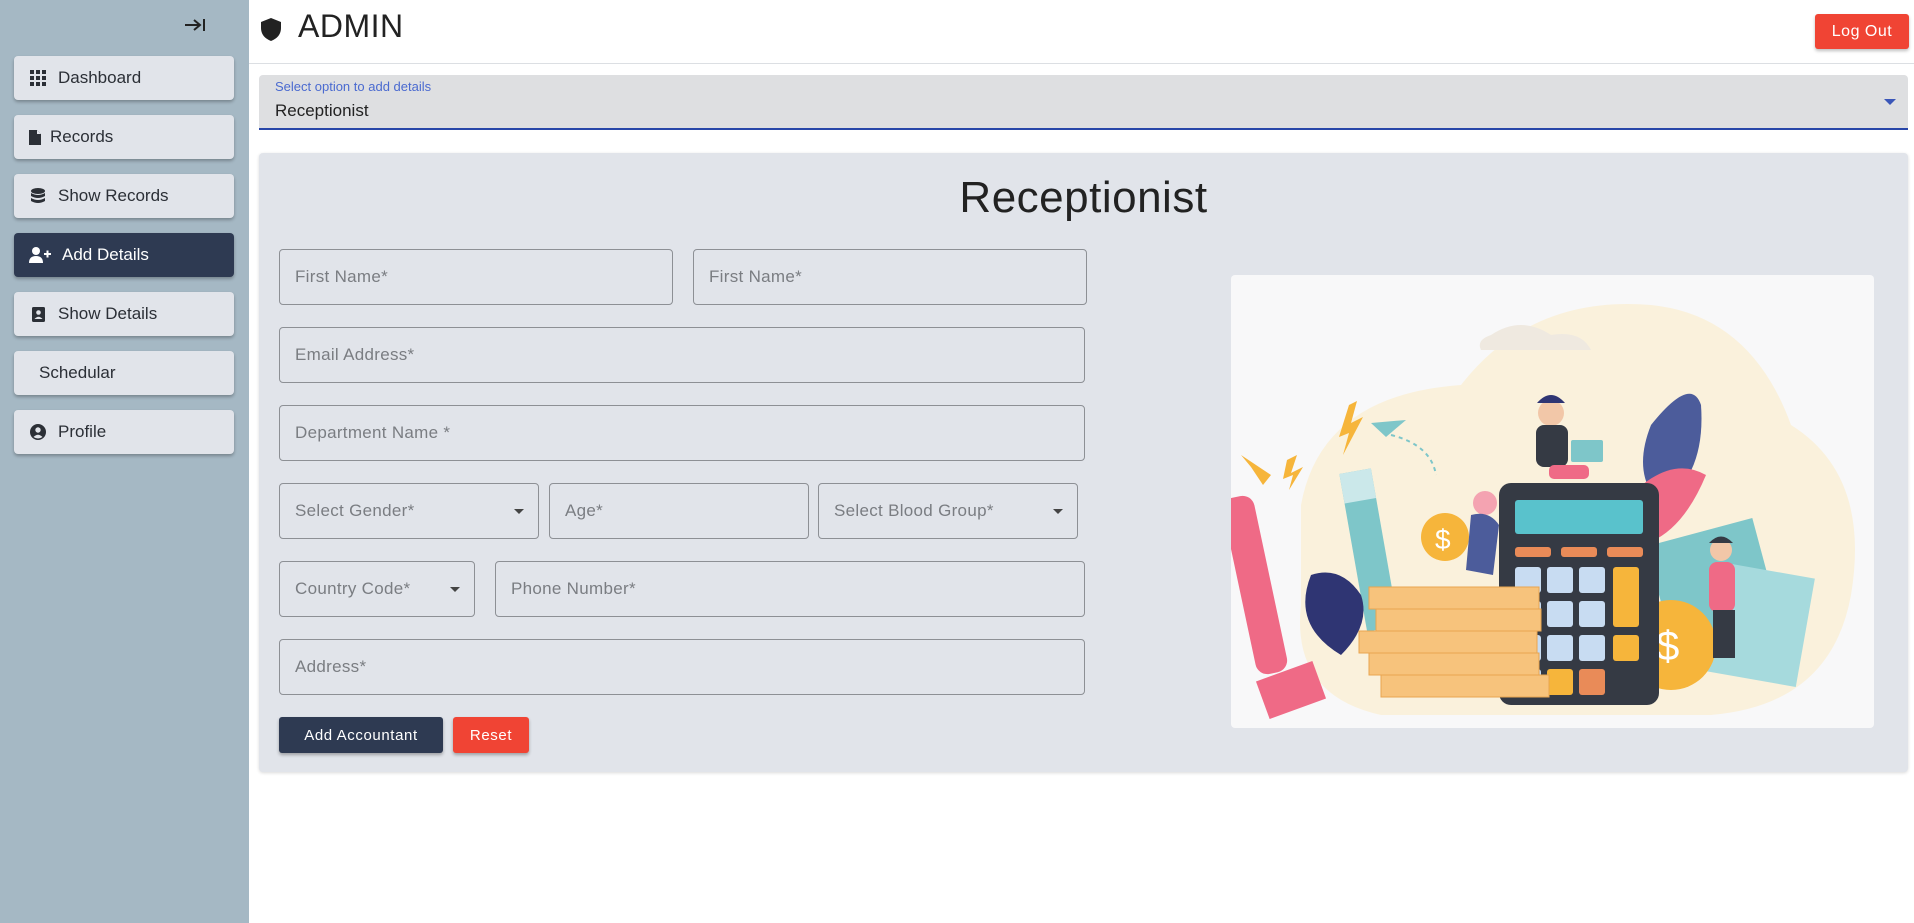 The width and height of the screenshot is (1914, 923). Describe the element at coordinates (353, 86) in the screenshot. I see `select-label: Select option to add details` at that location.